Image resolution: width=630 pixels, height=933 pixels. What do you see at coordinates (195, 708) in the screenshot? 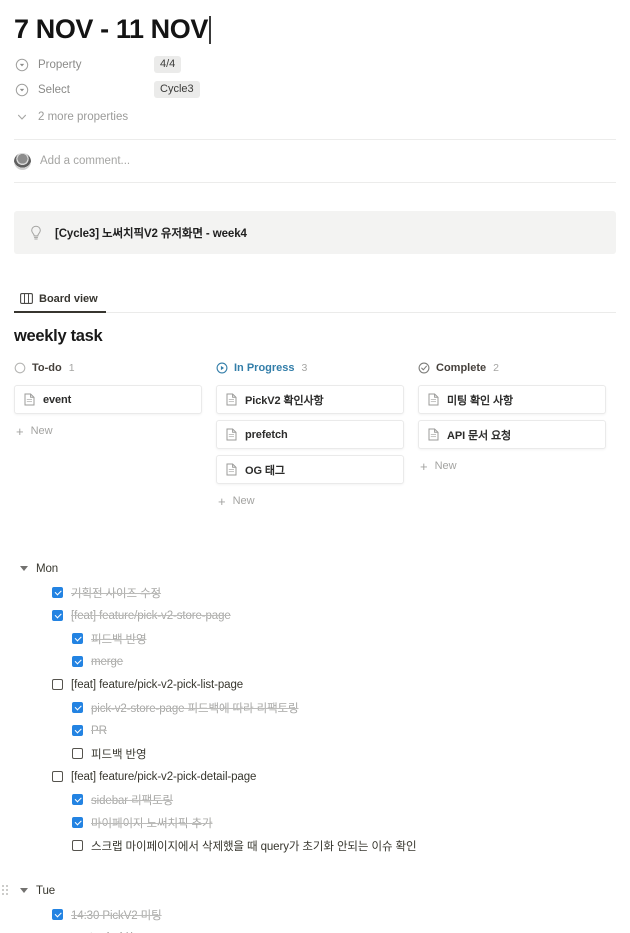
I see `checklist-item-label: pick-v2-store-page 피드백에 따라 리팩토링` at bounding box center [195, 708].